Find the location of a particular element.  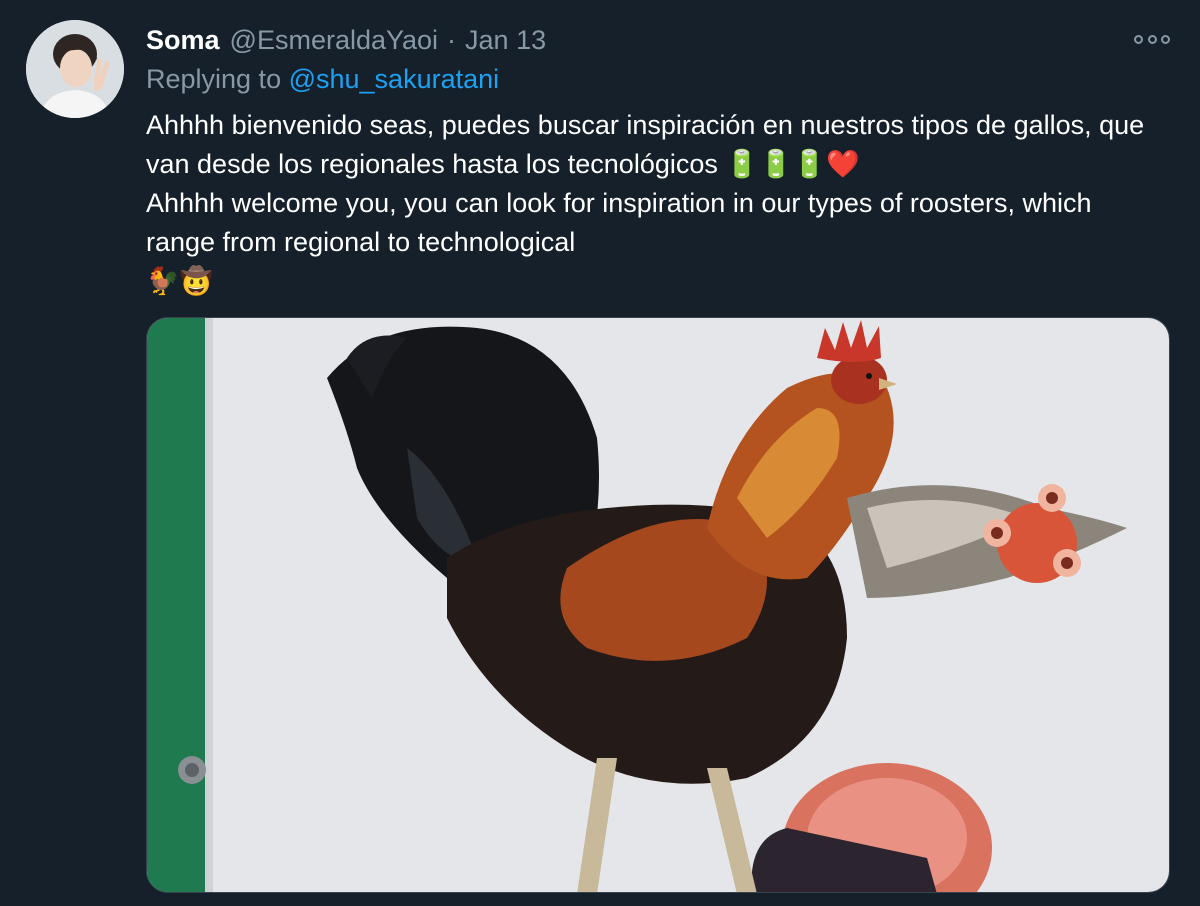

tweet-header: Soma @EsmeraldaYaoi · Jan 13 is located at coordinates (346, 40).